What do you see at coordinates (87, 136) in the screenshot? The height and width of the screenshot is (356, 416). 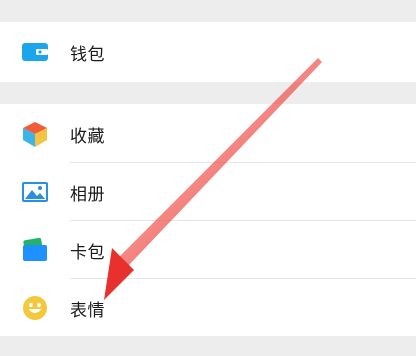 I see `menu-item-label: 收藏` at bounding box center [87, 136].